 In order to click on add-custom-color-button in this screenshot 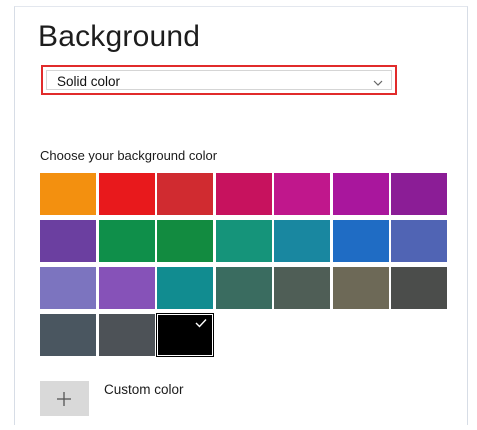, I will do `click(64, 398)`.